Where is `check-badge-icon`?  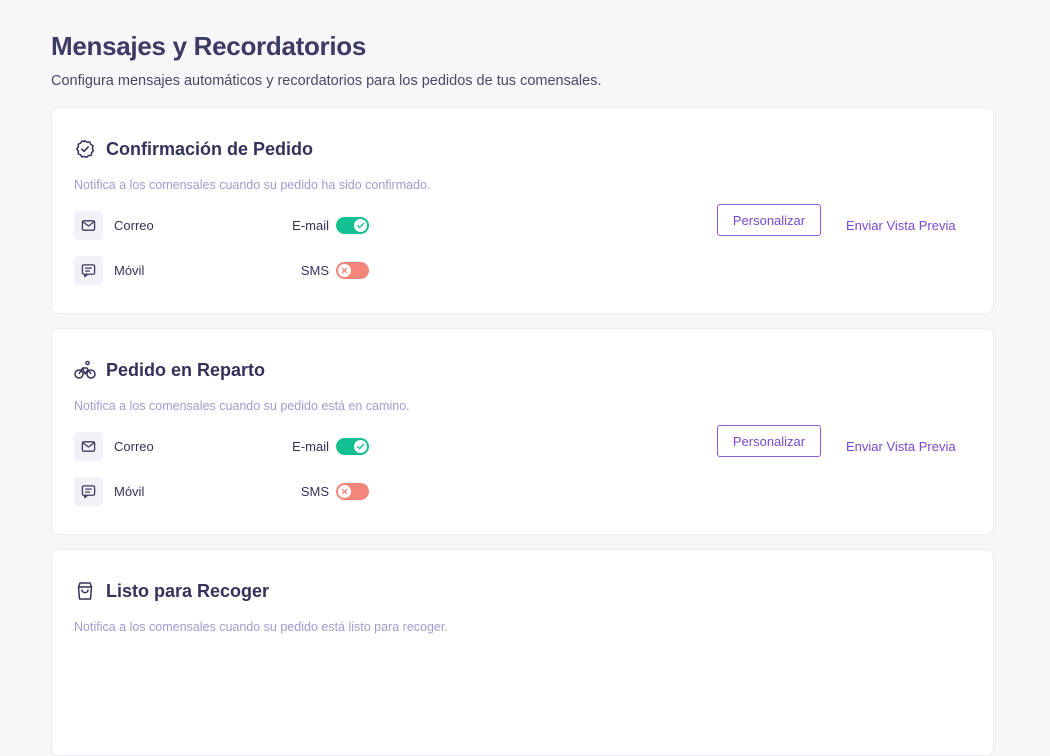
check-badge-icon is located at coordinates (85, 149).